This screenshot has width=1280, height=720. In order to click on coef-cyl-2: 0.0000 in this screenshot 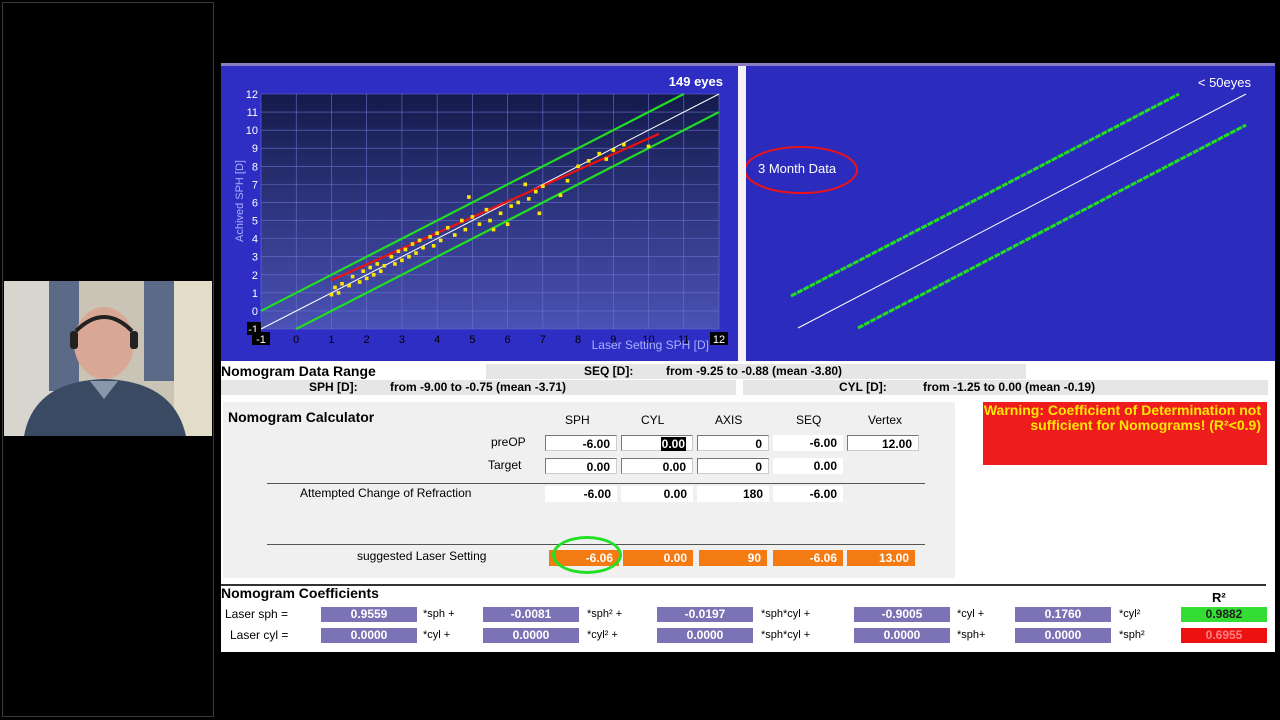, I will do `click(705, 635)`.